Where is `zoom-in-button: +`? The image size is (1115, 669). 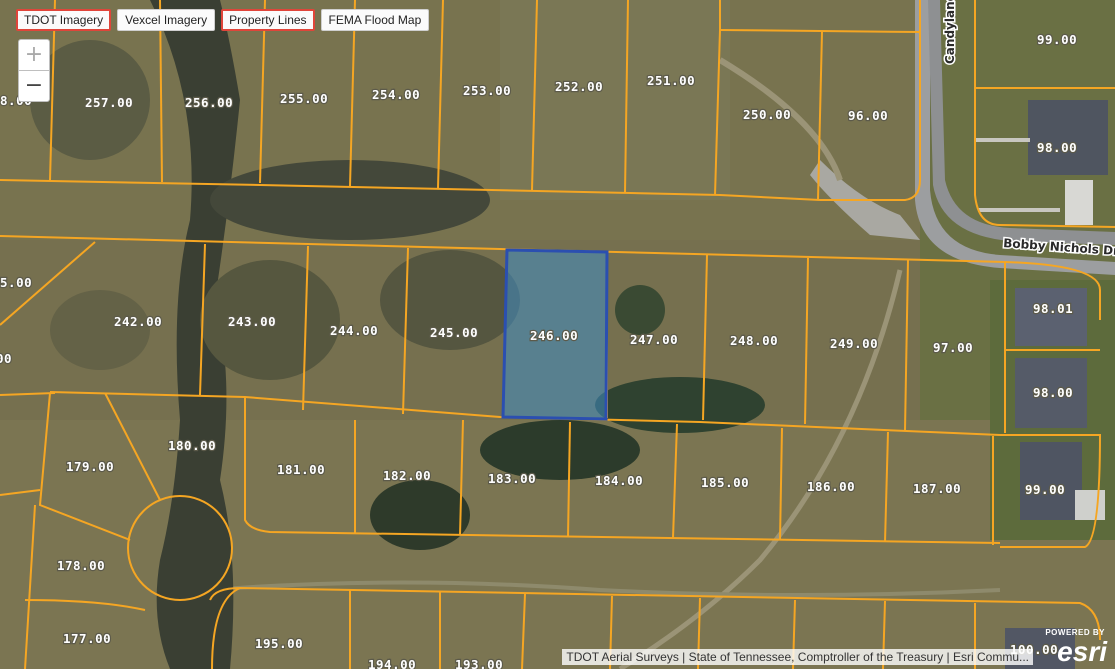
zoom-in-button: + is located at coordinates (34, 55).